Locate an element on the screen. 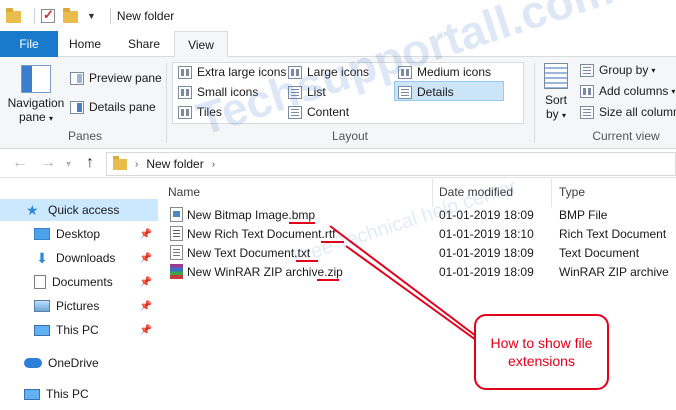 Image resolution: width=676 pixels, height=410 pixels. file-type: Rich Text Document is located at coordinates (613, 234).